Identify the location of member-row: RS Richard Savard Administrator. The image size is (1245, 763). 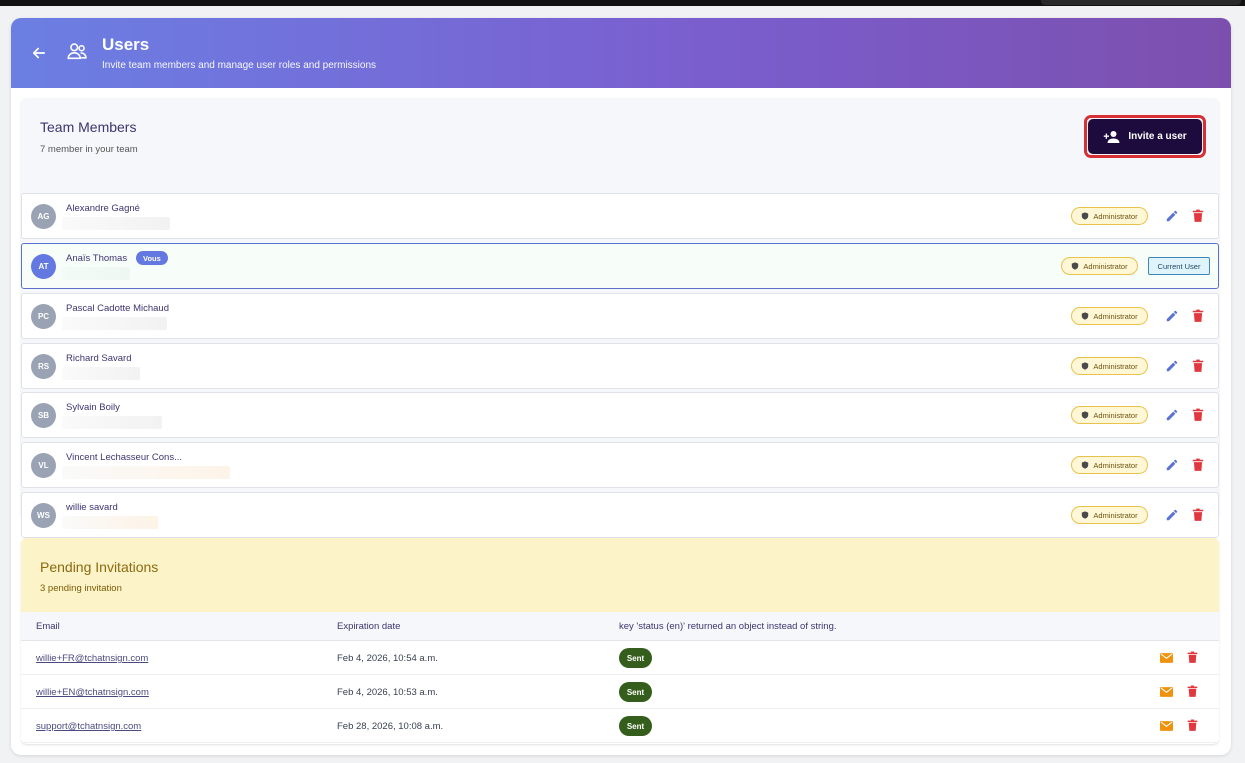
(620, 366).